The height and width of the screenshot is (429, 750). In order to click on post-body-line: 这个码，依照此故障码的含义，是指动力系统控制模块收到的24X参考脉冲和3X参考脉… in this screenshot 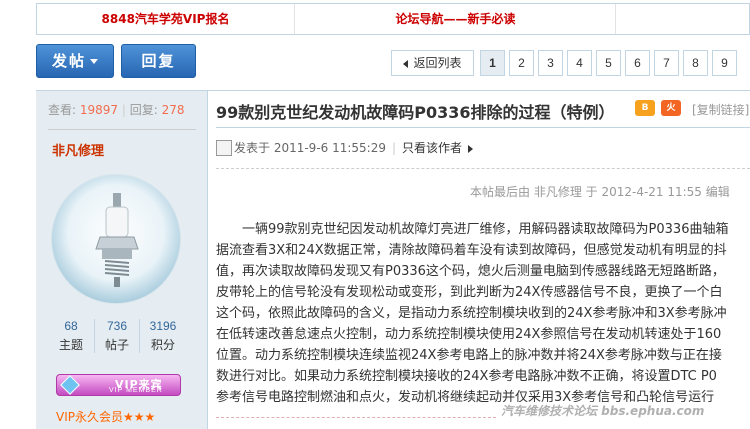, I will do `click(471, 313)`.